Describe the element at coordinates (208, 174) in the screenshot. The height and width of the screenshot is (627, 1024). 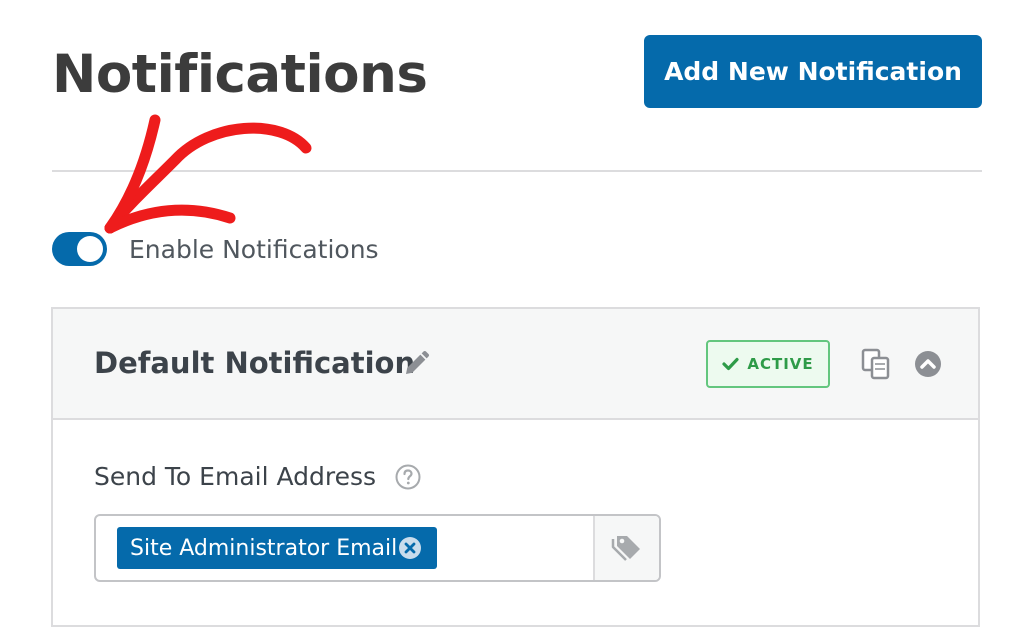
I see `annotation-arrow` at that location.